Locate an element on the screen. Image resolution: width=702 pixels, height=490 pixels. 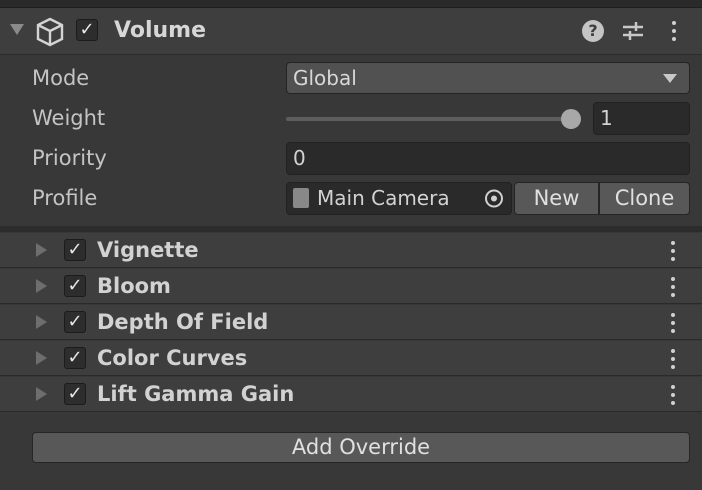
override-row: ✓ Depth Of Field is located at coordinates (351, 322).